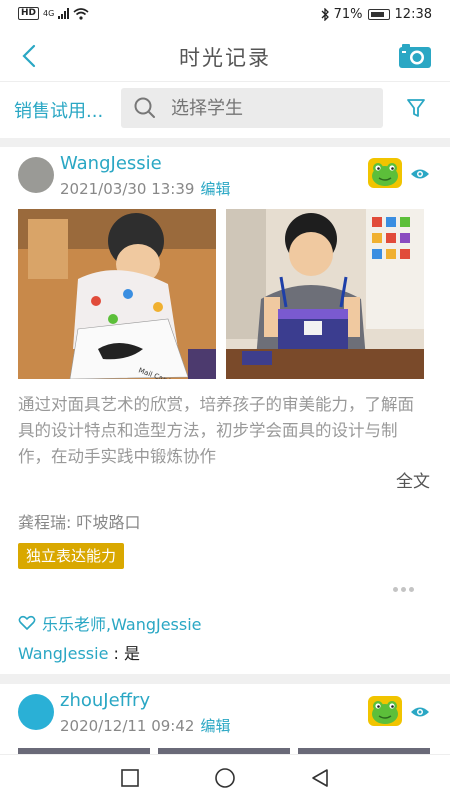 This screenshot has width=450, height=800. What do you see at coordinates (131, 653) in the screenshot?
I see `comment-text: 是` at bounding box center [131, 653].